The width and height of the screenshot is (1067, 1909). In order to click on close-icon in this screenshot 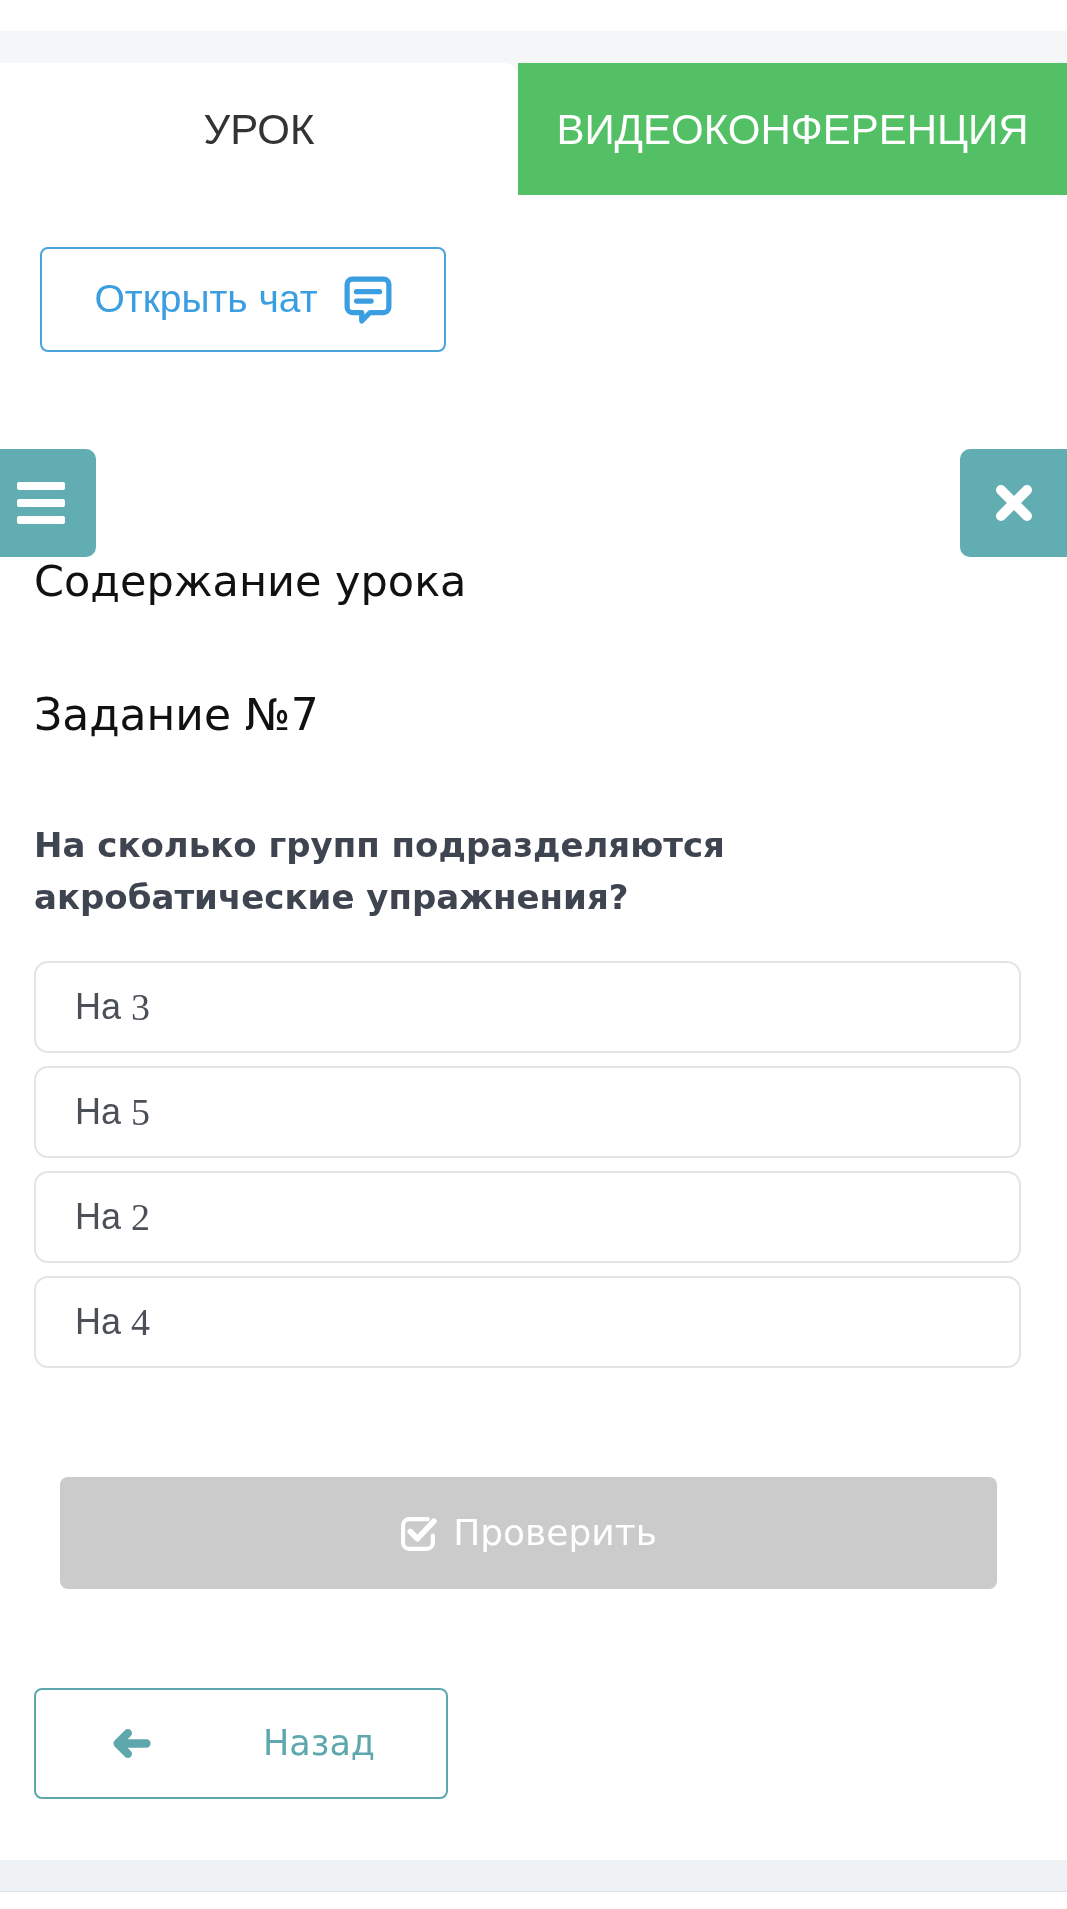, I will do `click(1013, 503)`.